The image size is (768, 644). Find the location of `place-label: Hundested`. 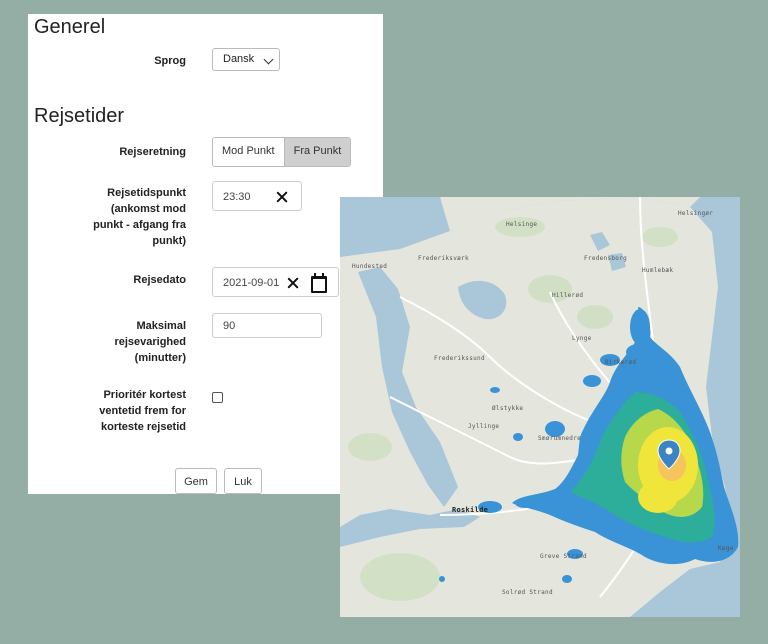

place-label: Hundested is located at coordinates (370, 266).